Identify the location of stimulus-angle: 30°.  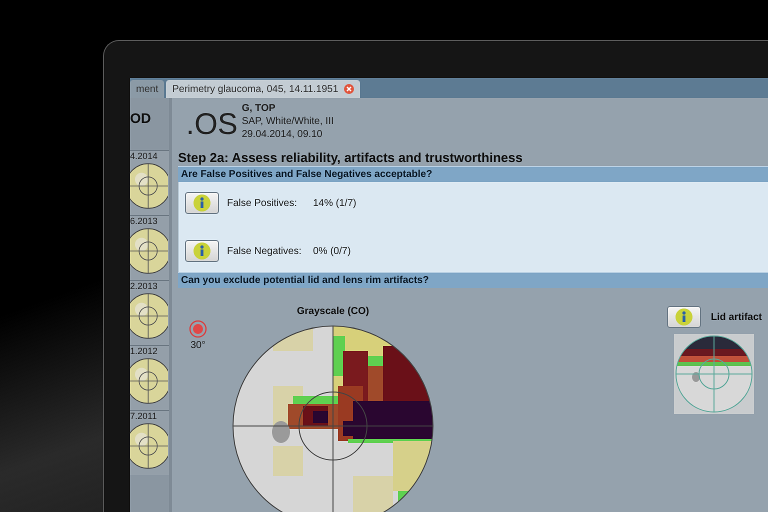
(198, 345).